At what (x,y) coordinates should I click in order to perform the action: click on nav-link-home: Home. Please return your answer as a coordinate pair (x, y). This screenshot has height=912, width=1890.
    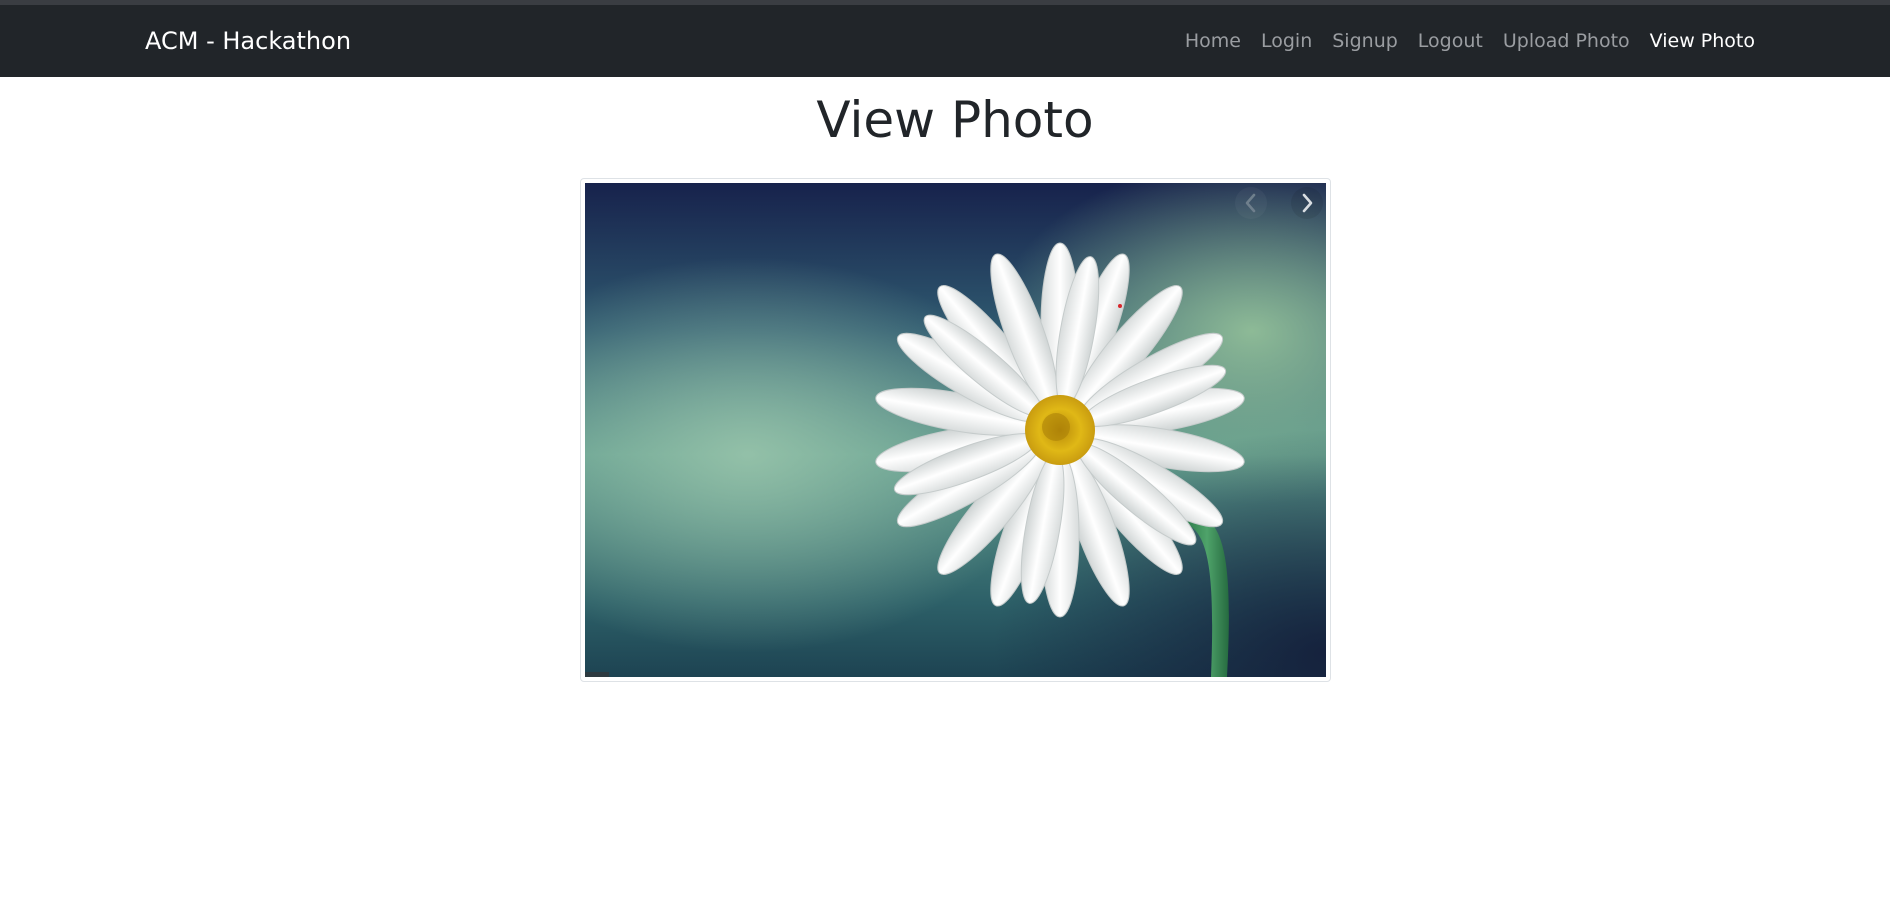
    Looking at the image, I should click on (1213, 41).